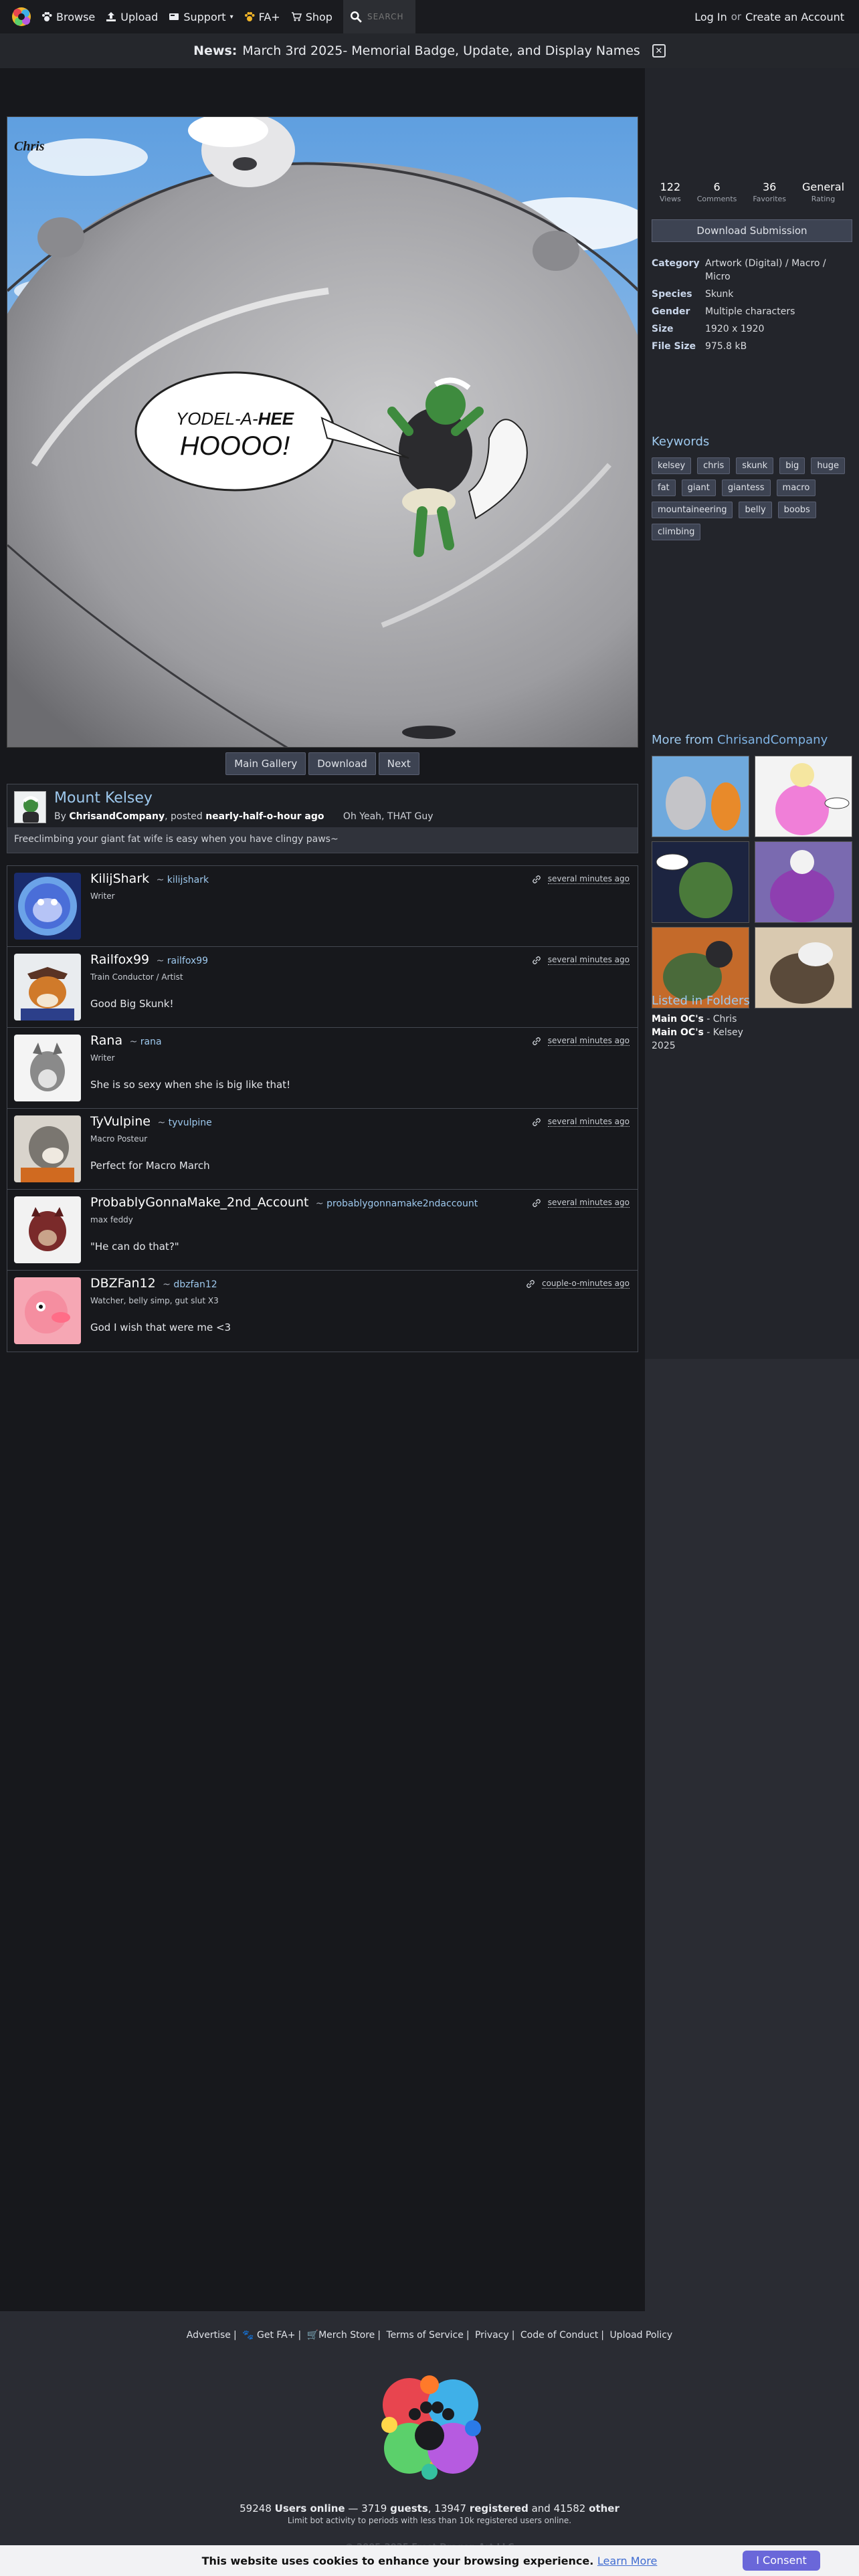 Image resolution: width=859 pixels, height=2576 pixels. I want to click on keyword-tag: chris, so click(714, 466).